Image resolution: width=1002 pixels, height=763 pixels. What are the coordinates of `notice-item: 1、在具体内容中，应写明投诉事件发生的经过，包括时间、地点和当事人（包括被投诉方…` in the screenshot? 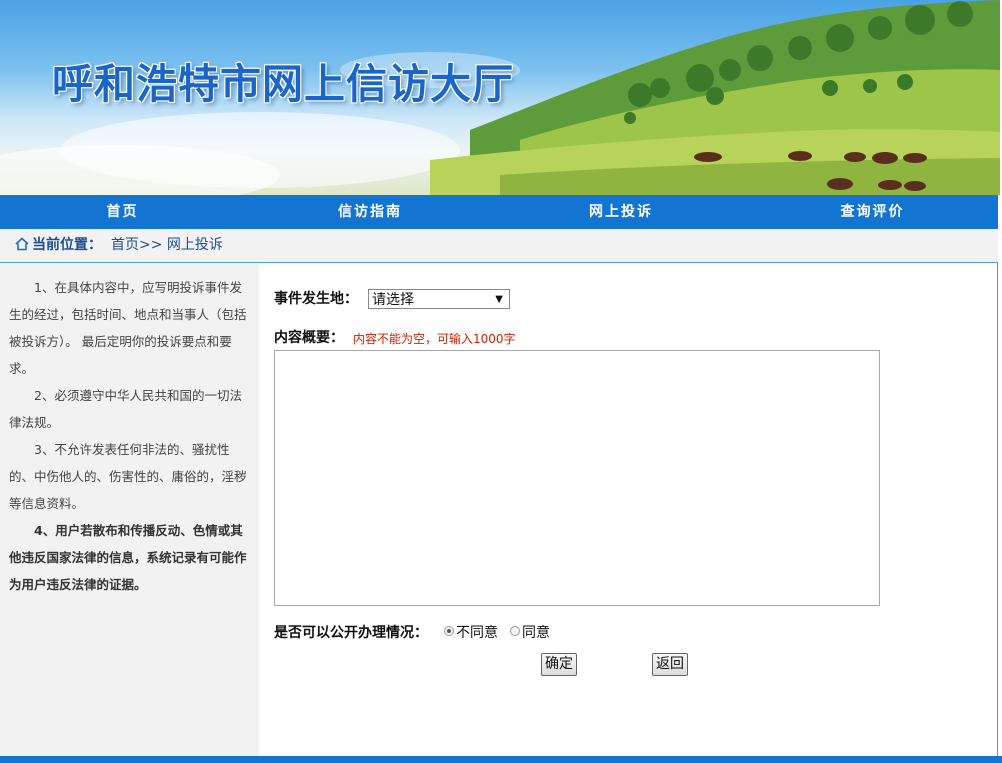 It's located at (128, 328).